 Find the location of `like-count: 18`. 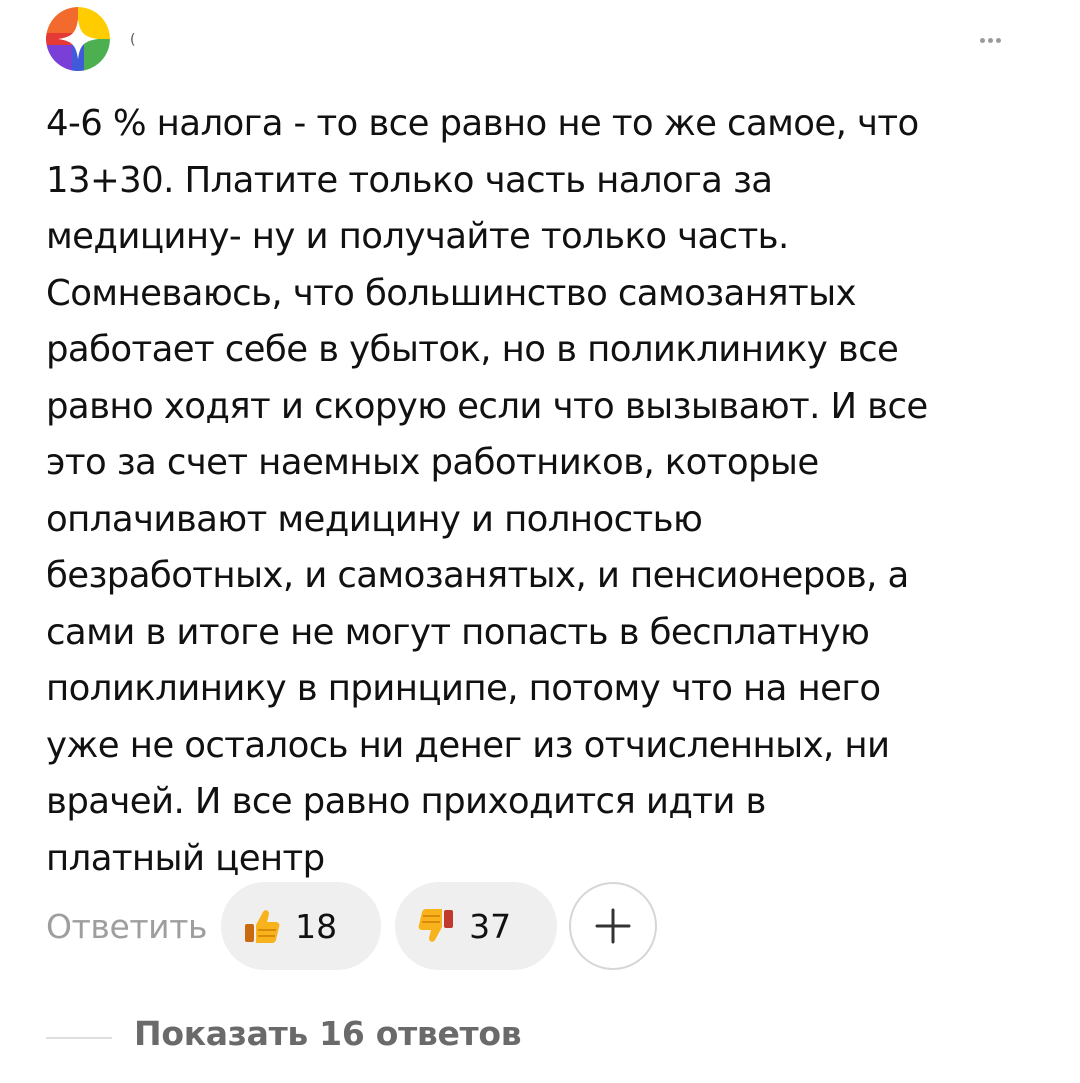

like-count: 18 is located at coordinates (316, 926).